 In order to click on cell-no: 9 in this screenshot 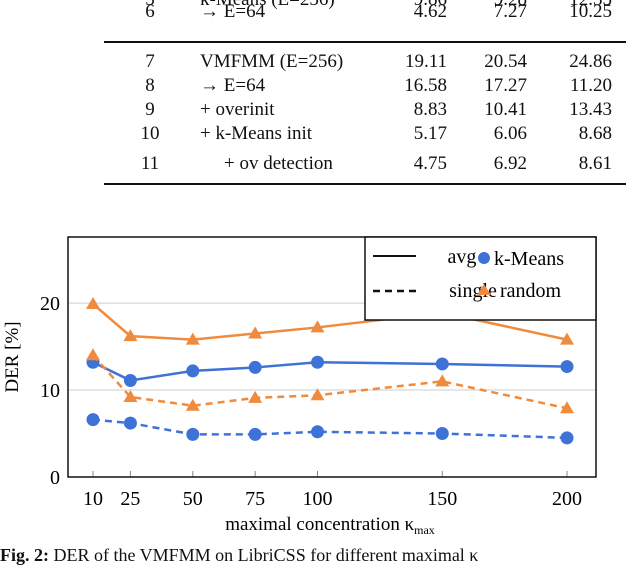, I will do `click(150, 109)`.